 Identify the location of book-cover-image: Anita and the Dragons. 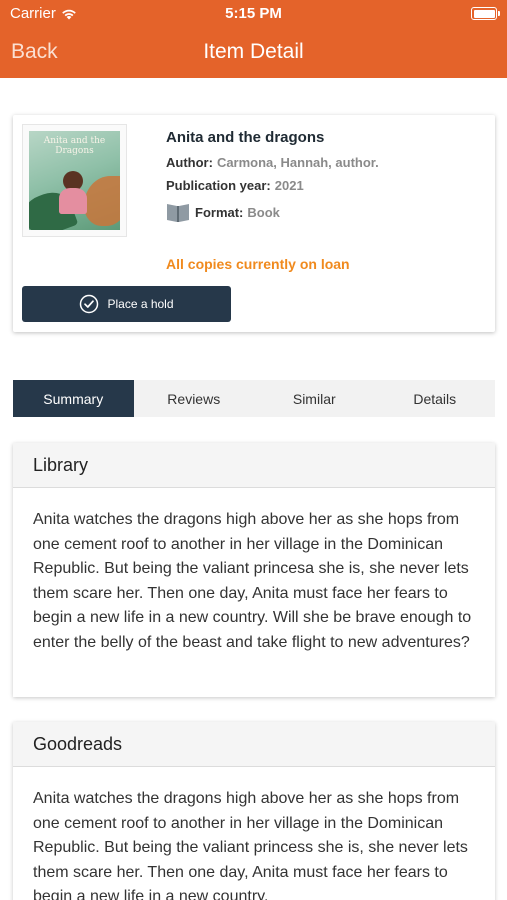
(74, 180).